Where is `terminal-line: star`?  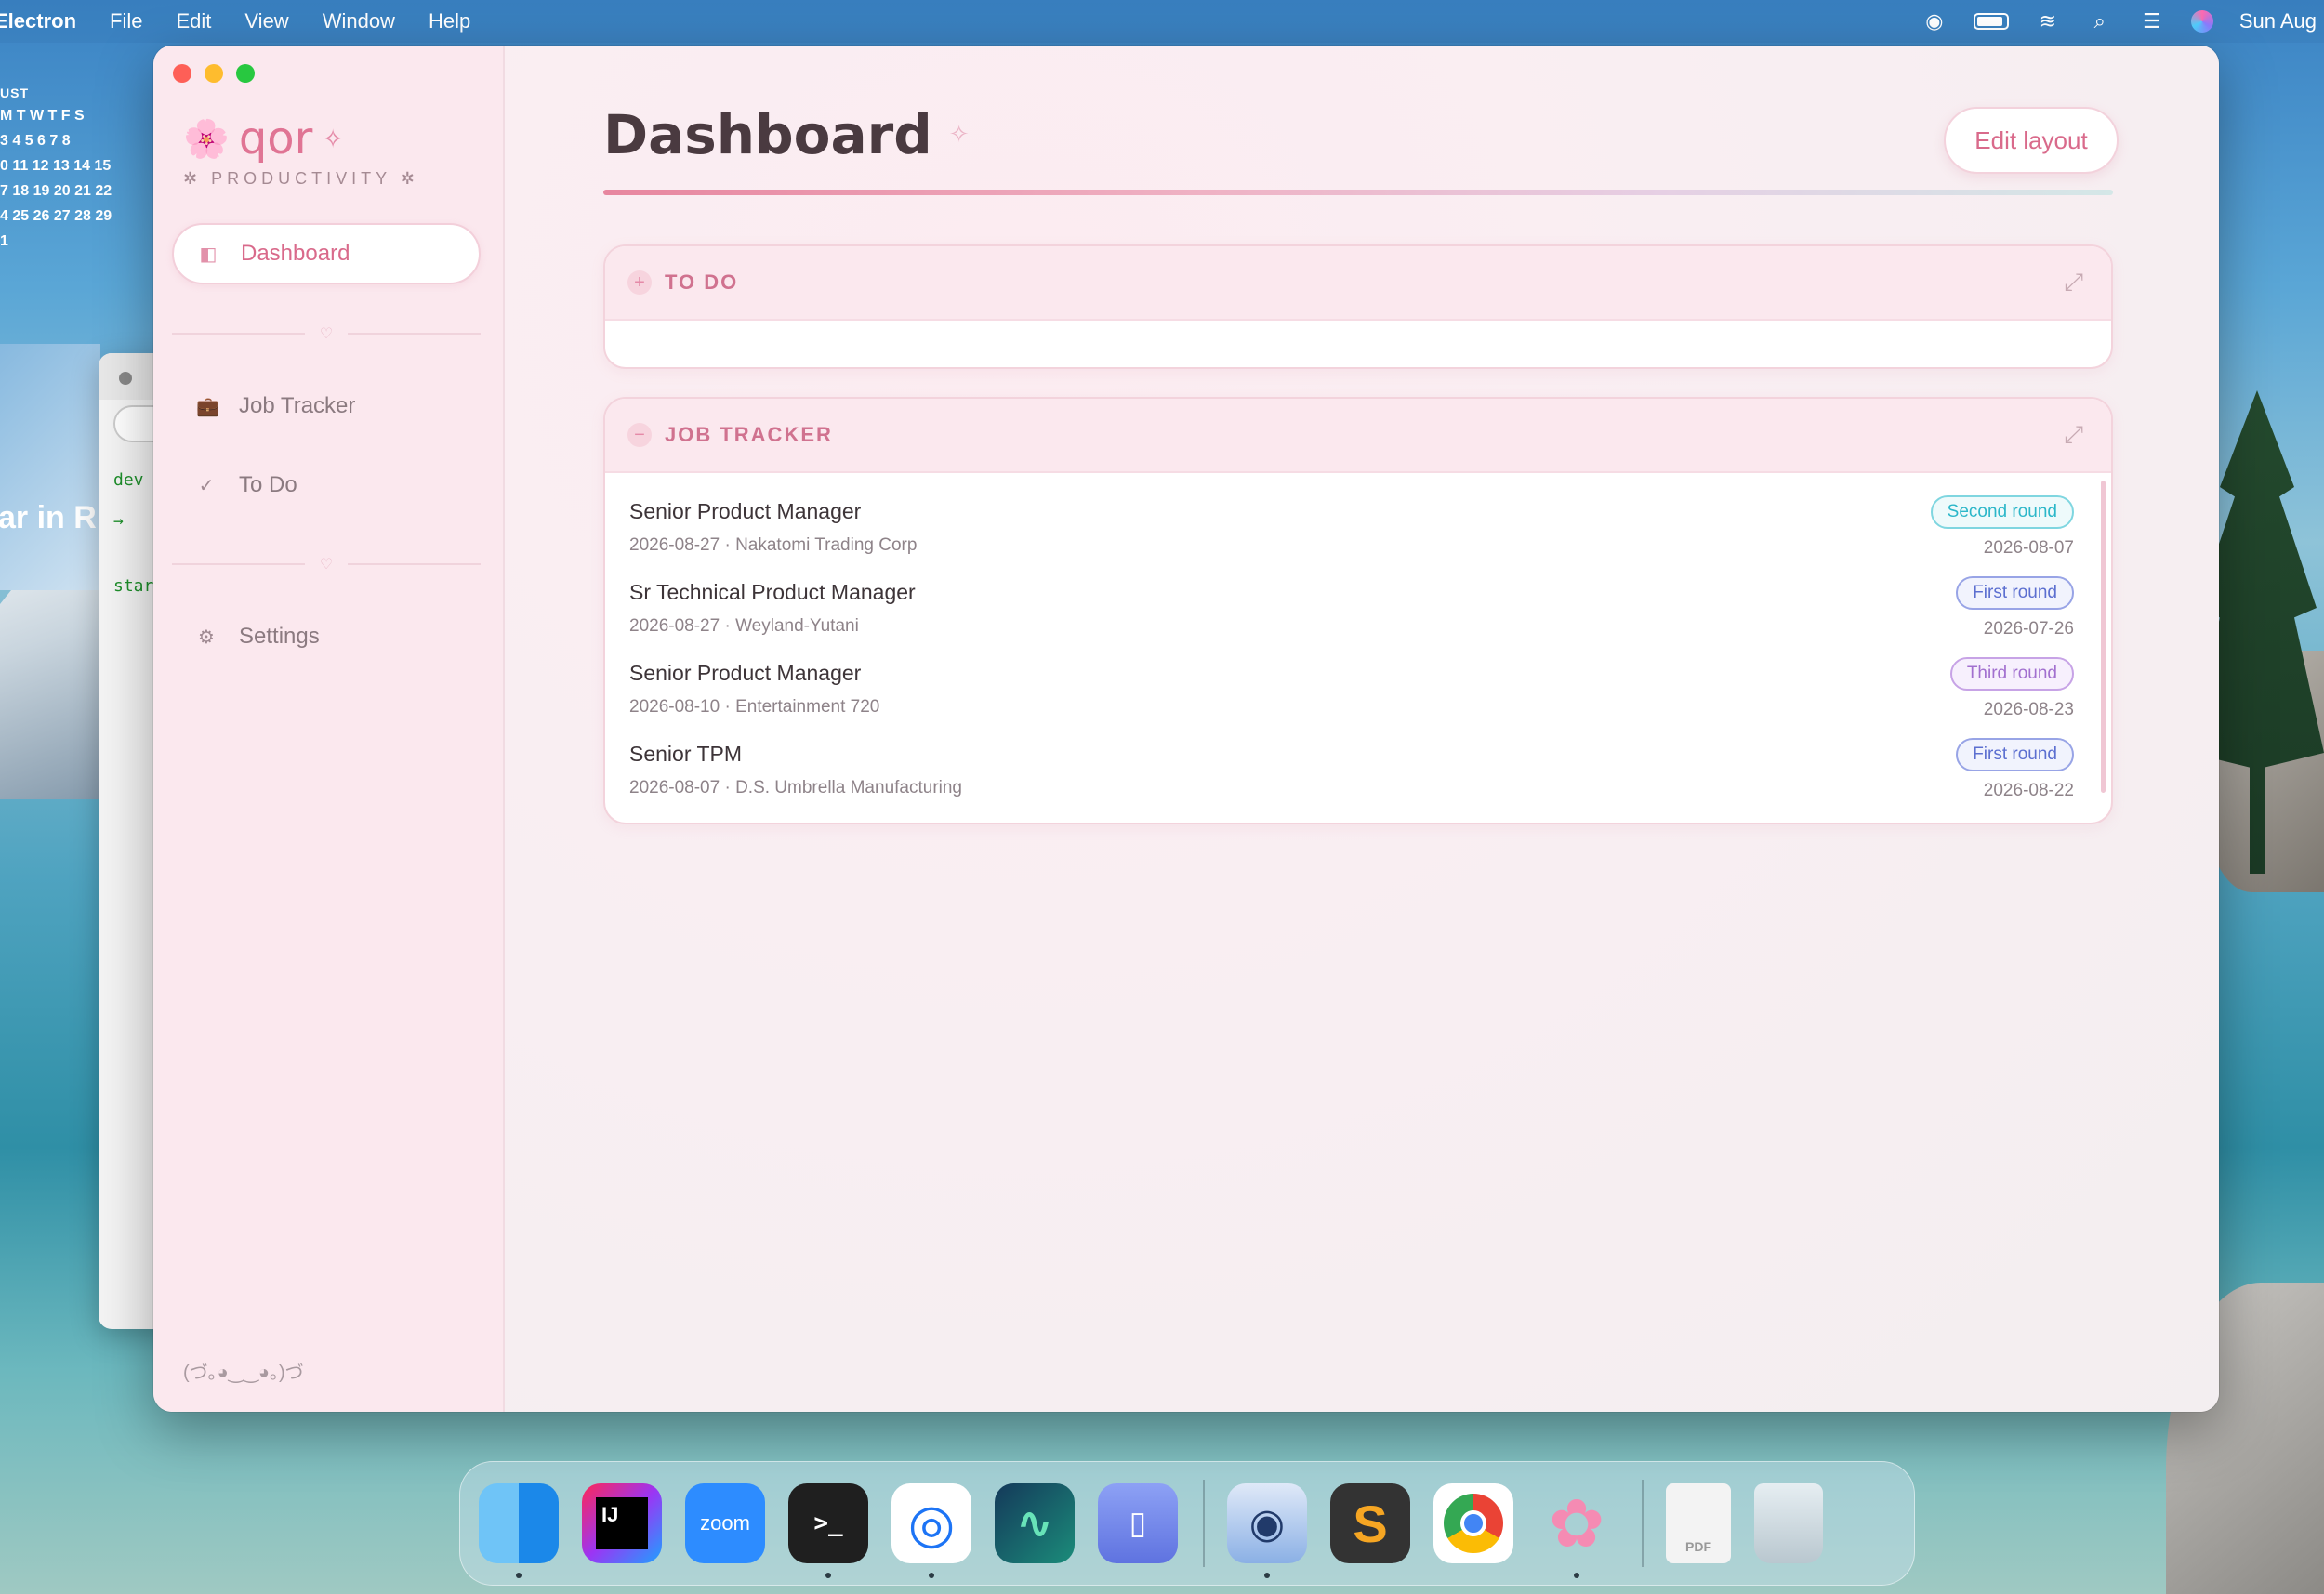 terminal-line: star is located at coordinates (133, 586).